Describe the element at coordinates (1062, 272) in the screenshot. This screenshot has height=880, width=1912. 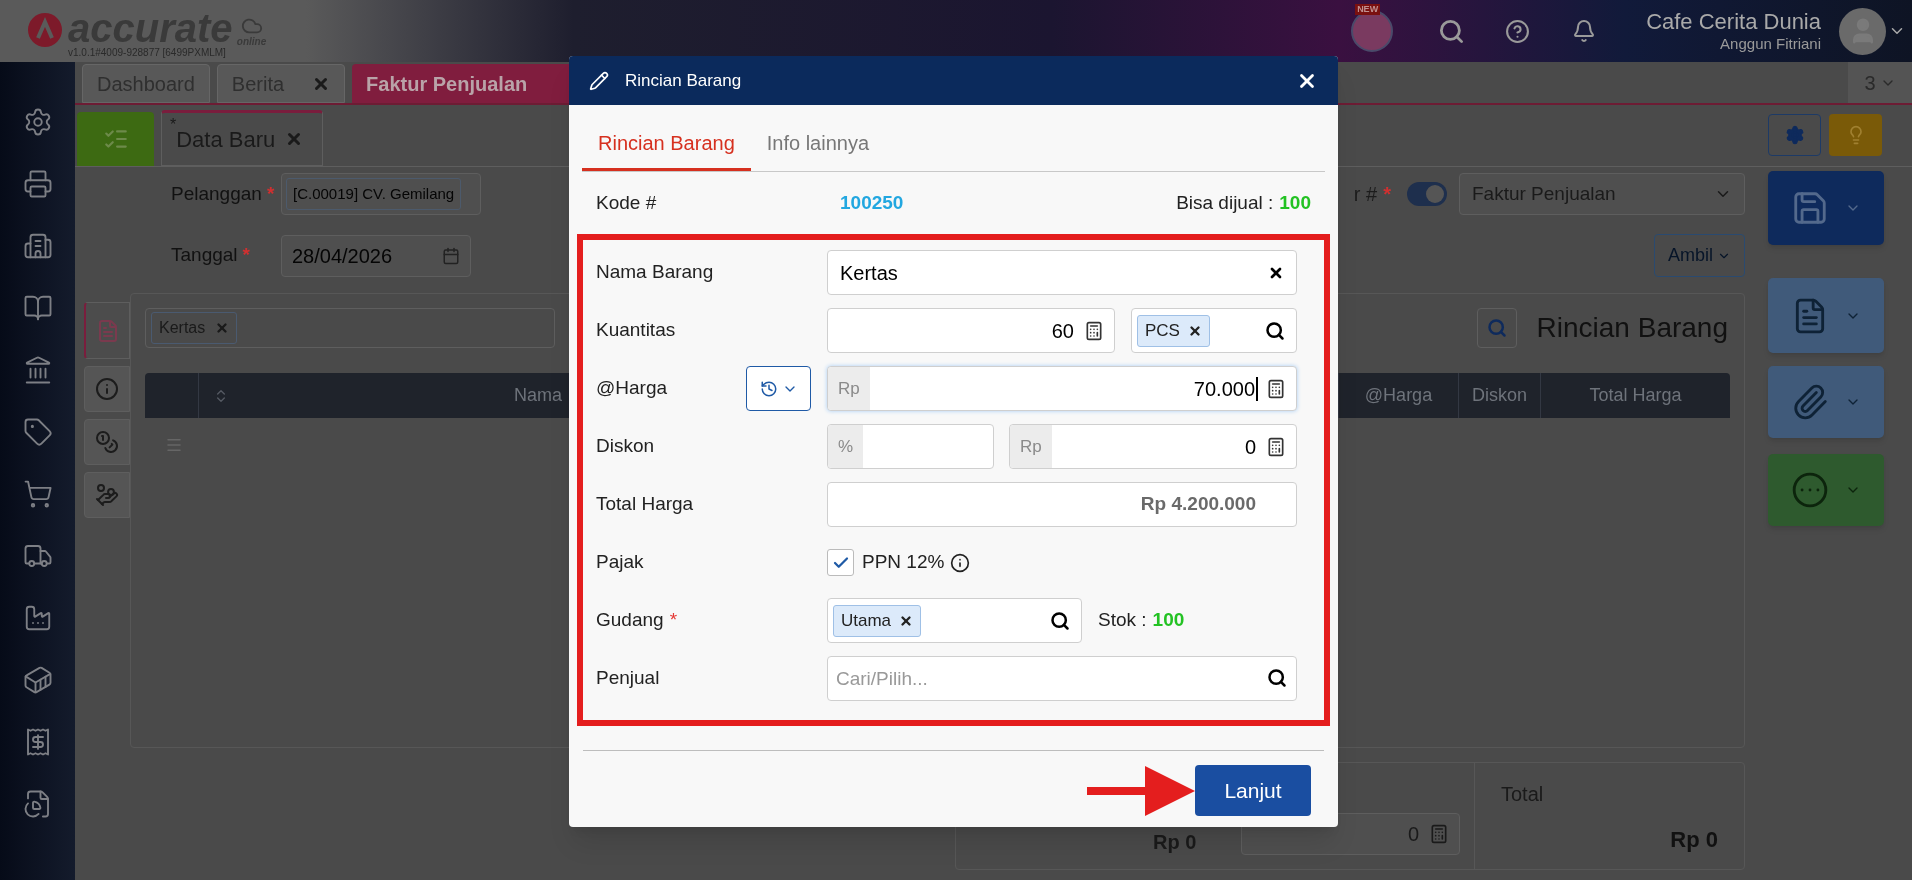
I see `item-name-field: Kertas` at that location.